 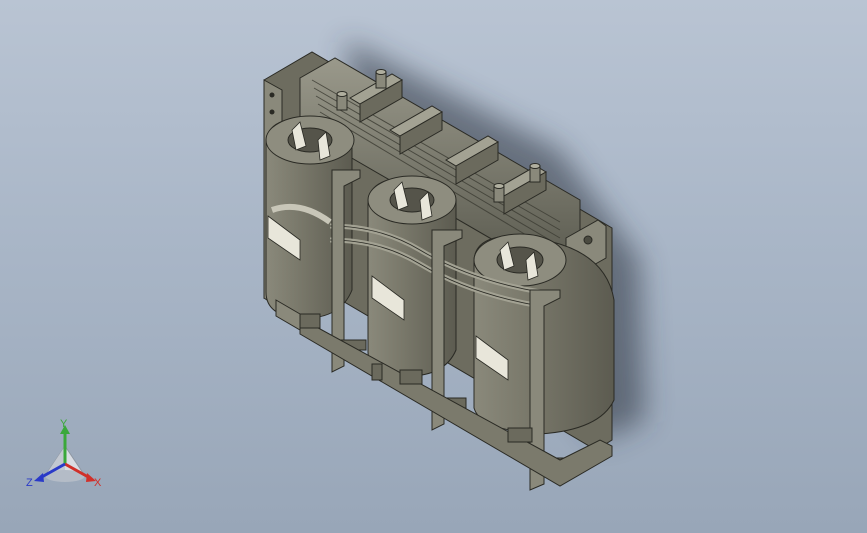 I want to click on x-axis-label: X, so click(x=98, y=483).